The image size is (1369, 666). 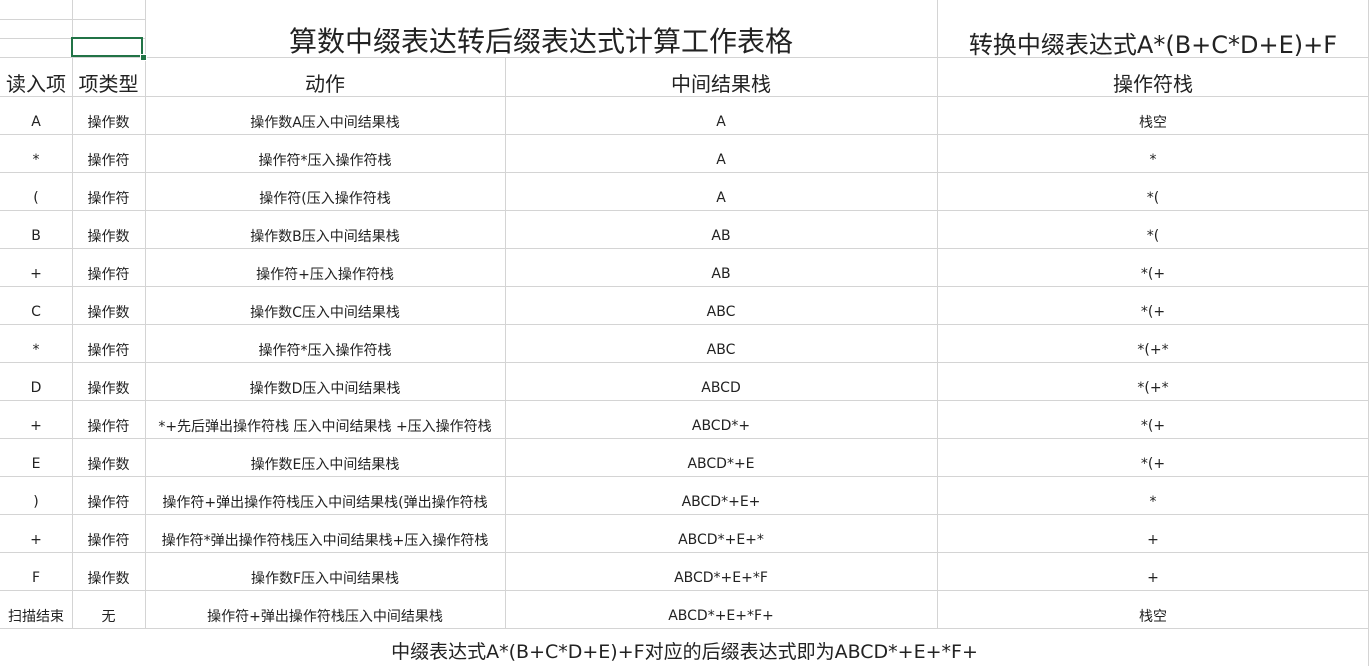 I want to click on sheet-title: 算数中缀表达转后缀表达式计算工作表格, so click(x=540, y=41).